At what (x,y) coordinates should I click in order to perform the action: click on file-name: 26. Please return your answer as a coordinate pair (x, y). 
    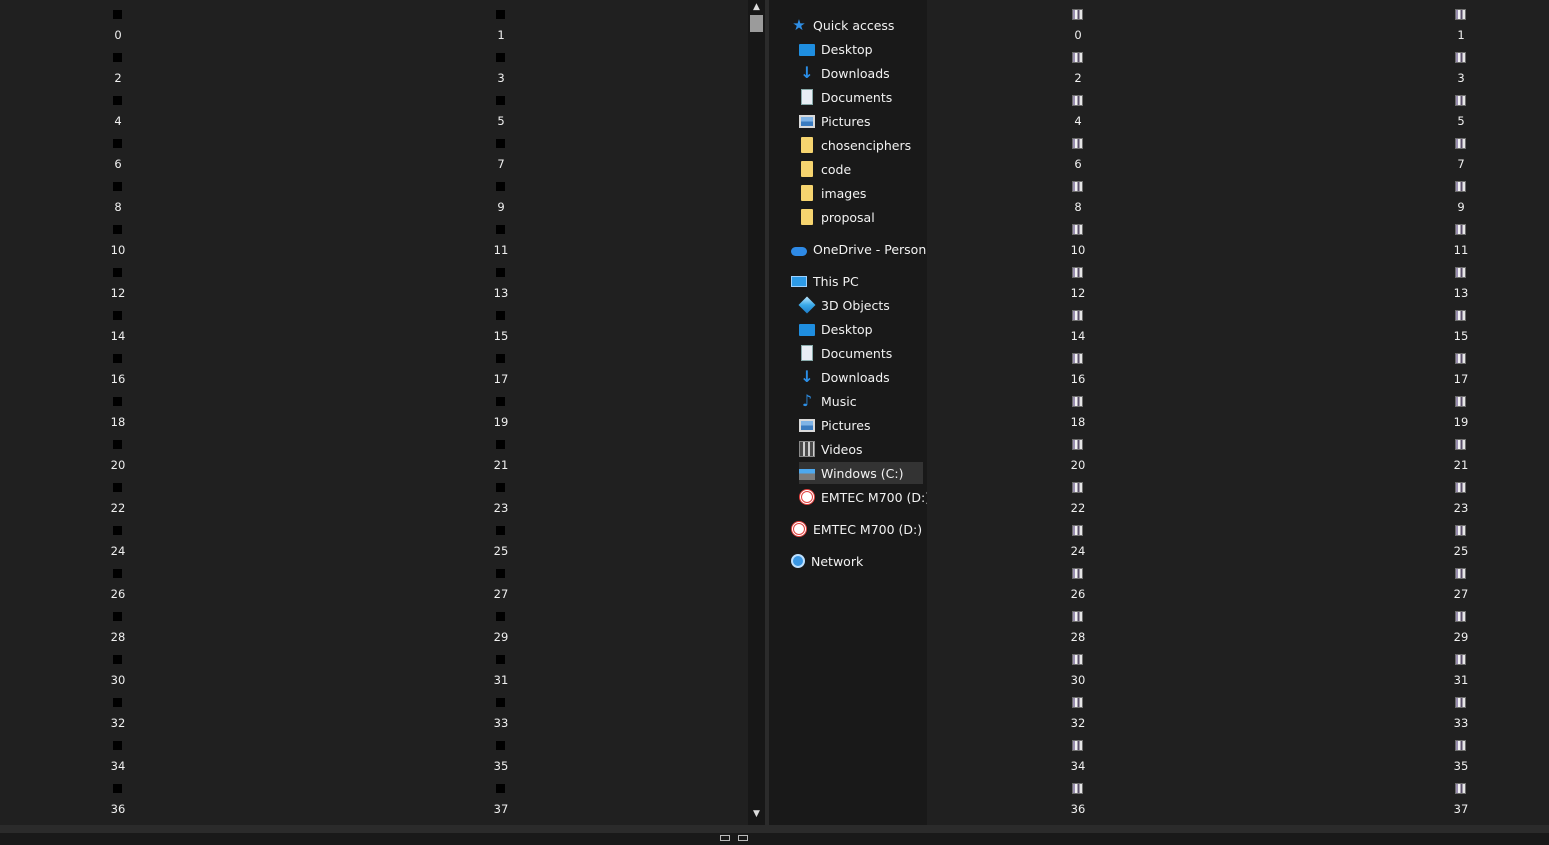
    Looking at the image, I should click on (1078, 594).